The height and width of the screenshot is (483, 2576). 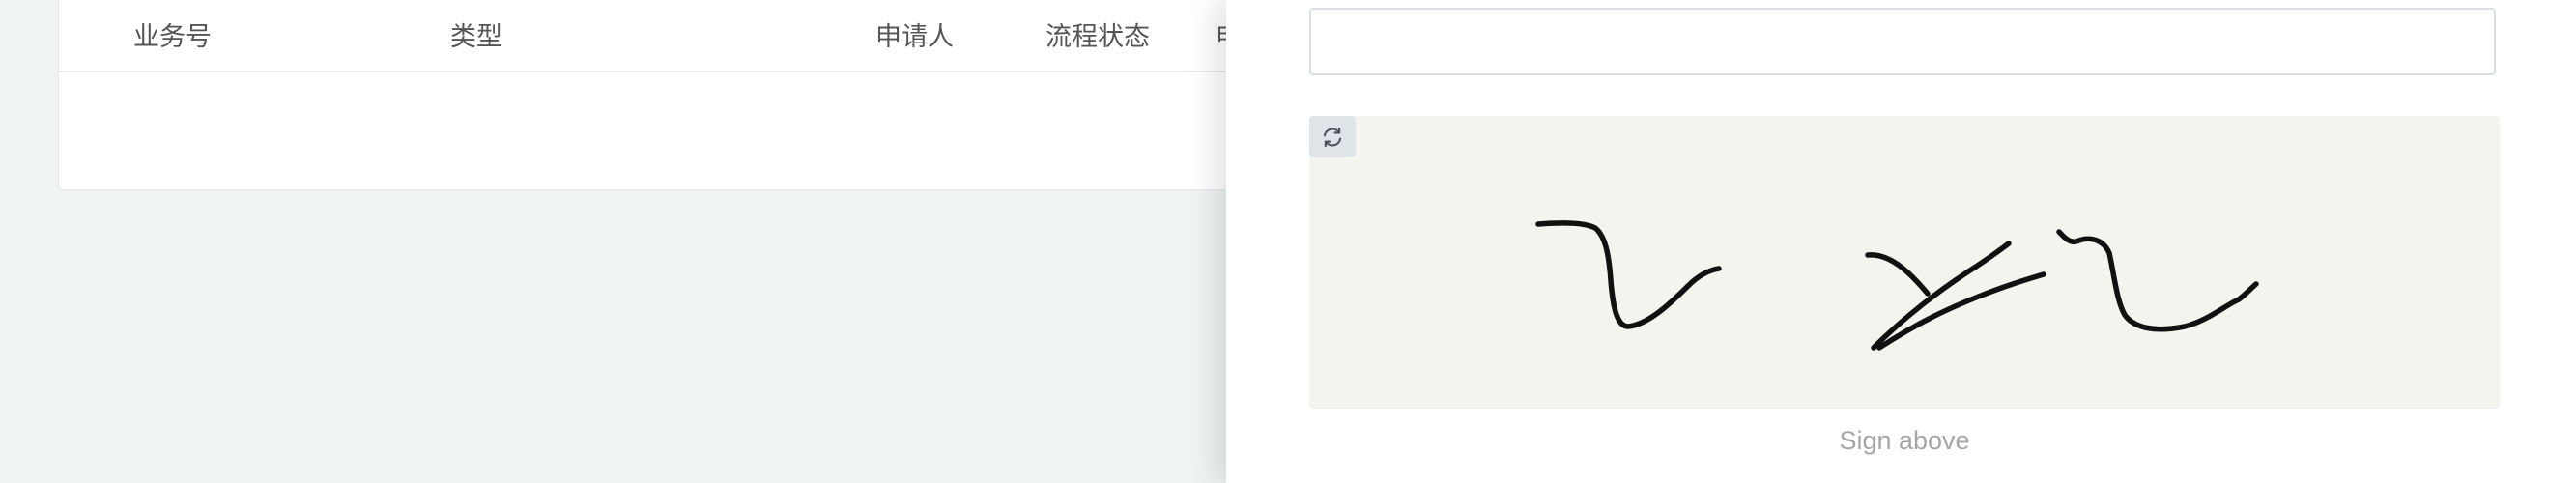 What do you see at coordinates (1905, 440) in the screenshot?
I see `signature-hint: Sign above` at bounding box center [1905, 440].